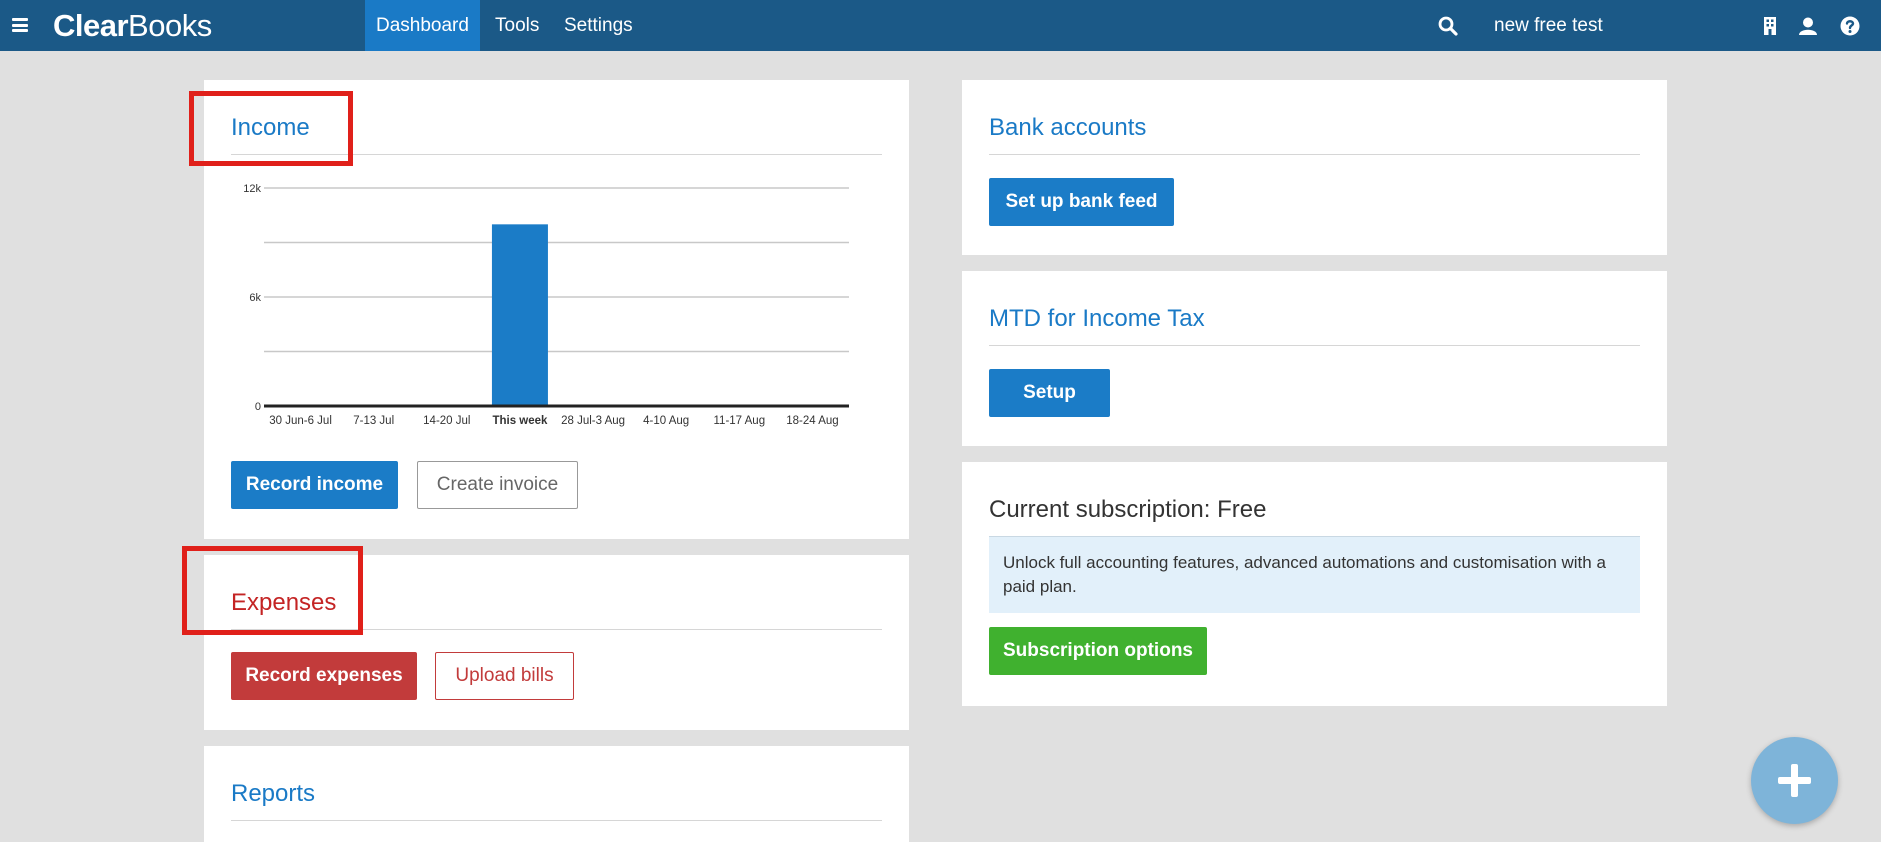 Image resolution: width=1881 pixels, height=842 pixels. I want to click on company-switcher: new free test, so click(1548, 25).